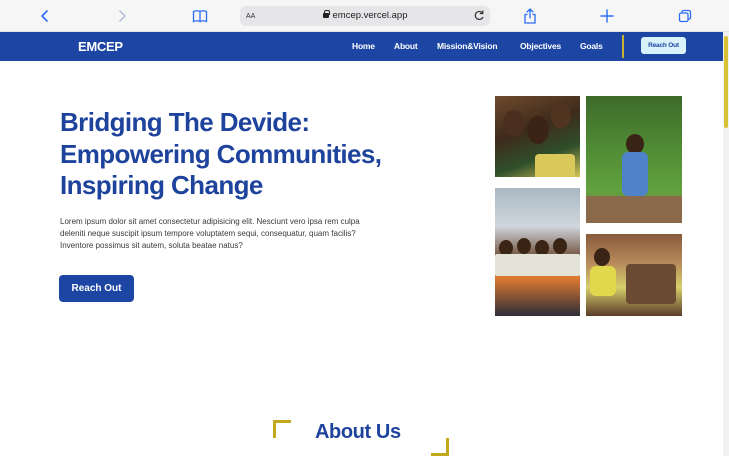  What do you see at coordinates (623, 46) in the screenshot?
I see `nav-divider` at bounding box center [623, 46].